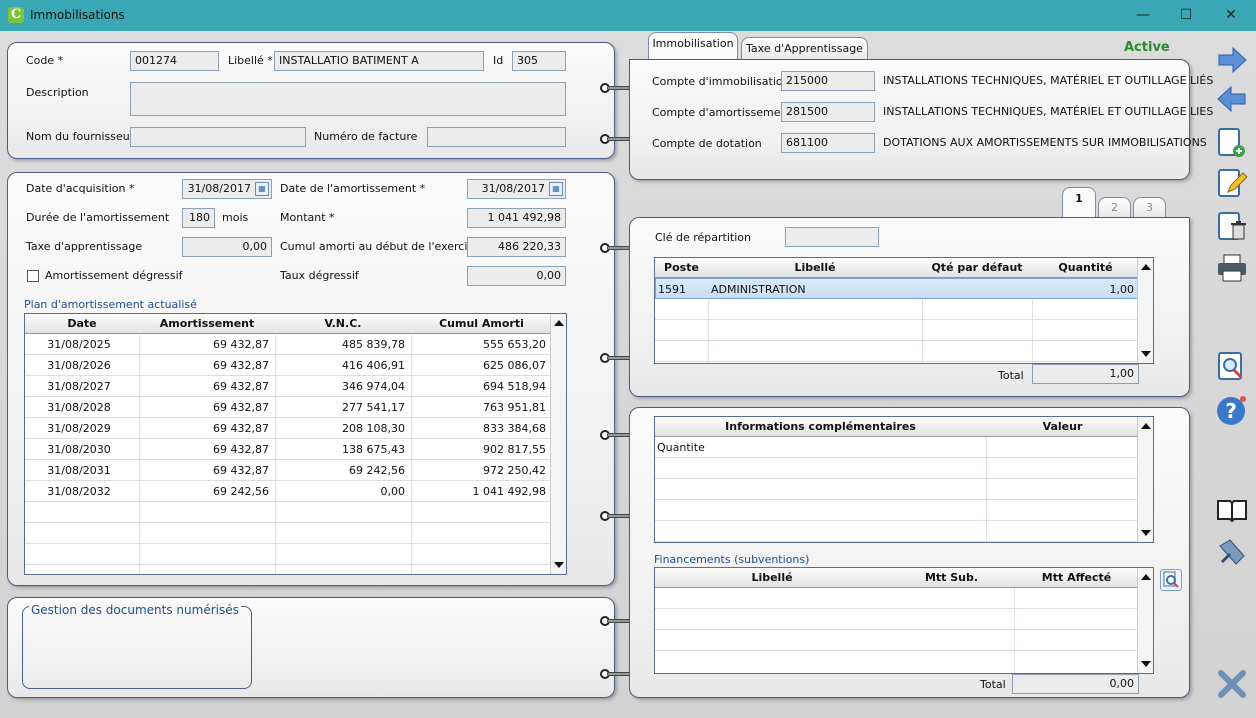  I want to click on next-record-button, so click(1232, 60).